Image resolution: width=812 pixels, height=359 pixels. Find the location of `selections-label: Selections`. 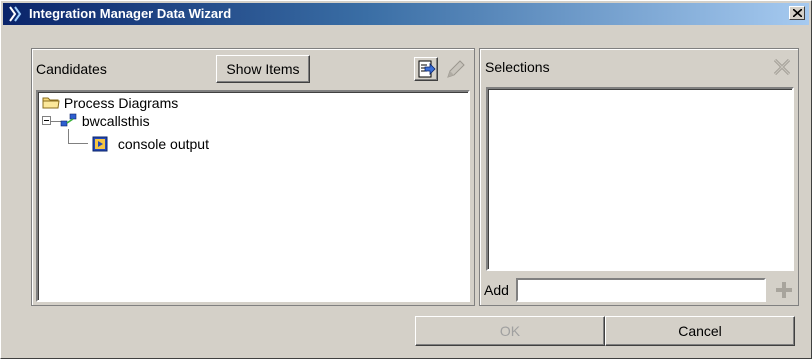

selections-label: Selections is located at coordinates (517, 67).